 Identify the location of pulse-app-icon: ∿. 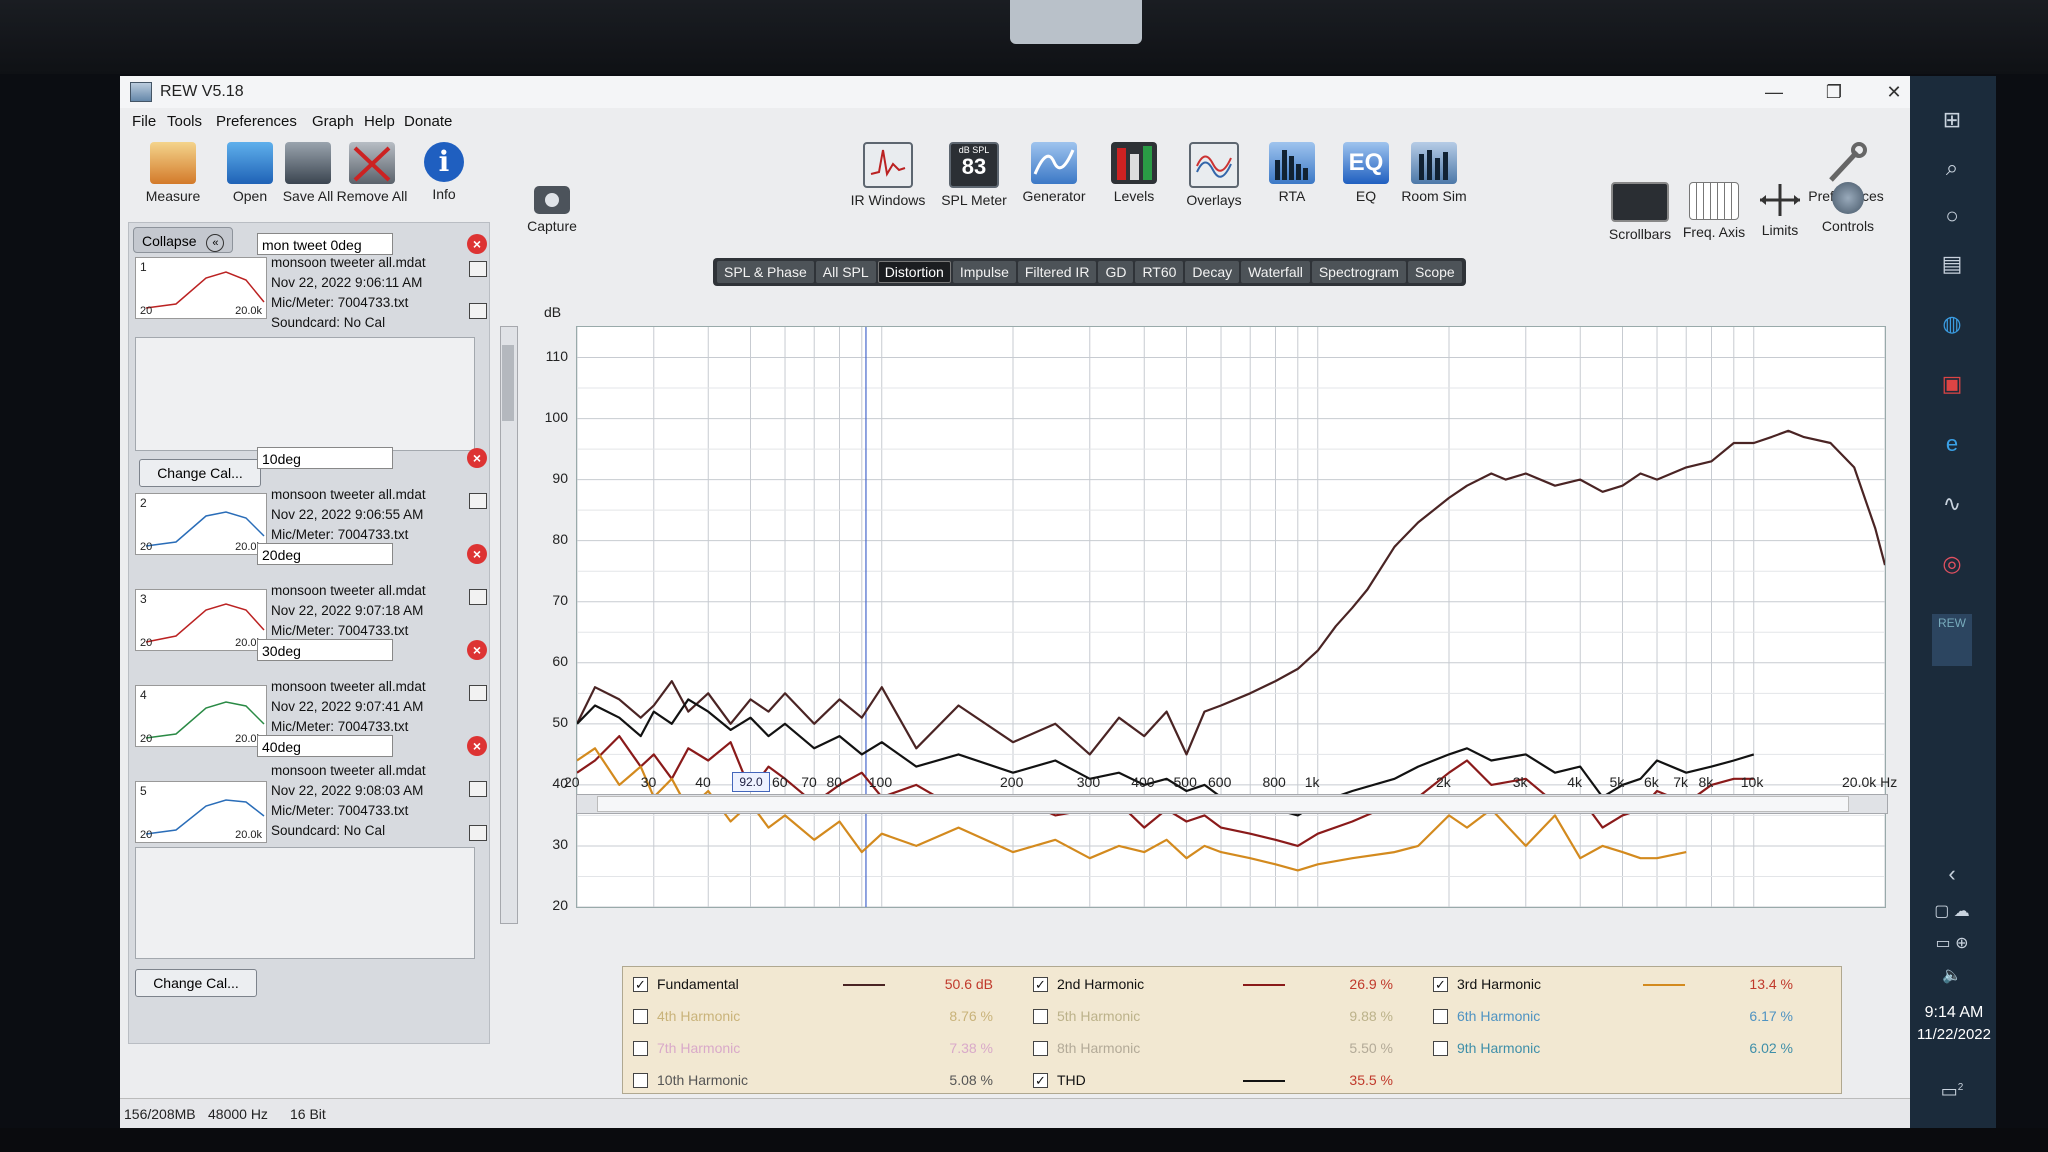
(1952, 504).